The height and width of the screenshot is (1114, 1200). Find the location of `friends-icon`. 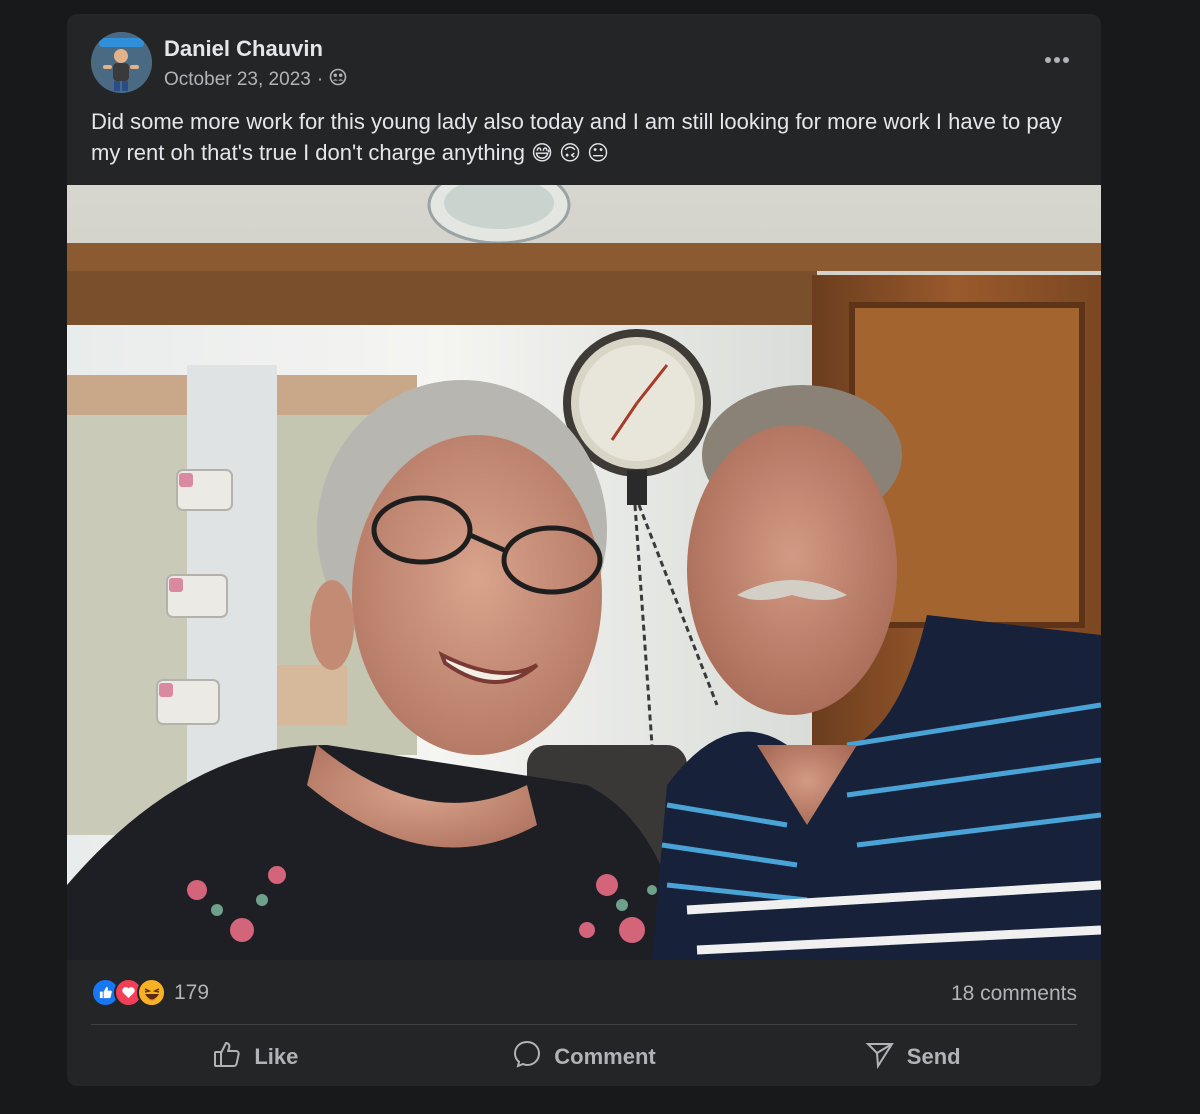

friends-icon is located at coordinates (338, 80).